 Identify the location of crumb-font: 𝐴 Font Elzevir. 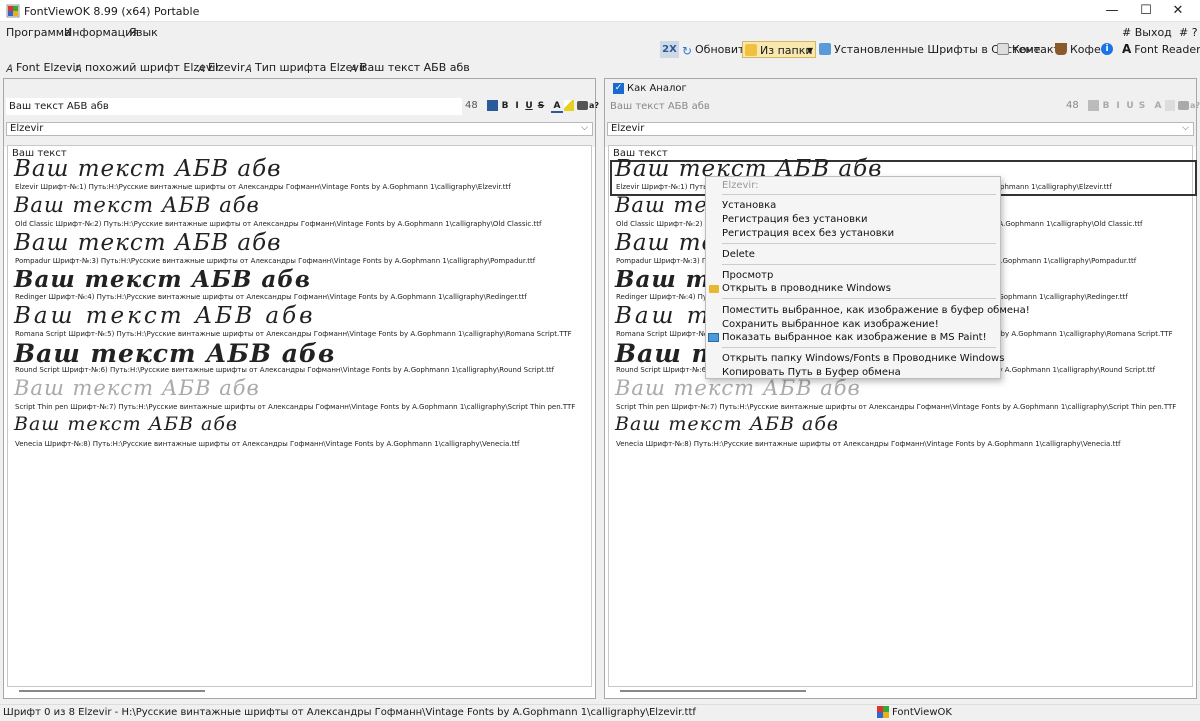
(42, 68).